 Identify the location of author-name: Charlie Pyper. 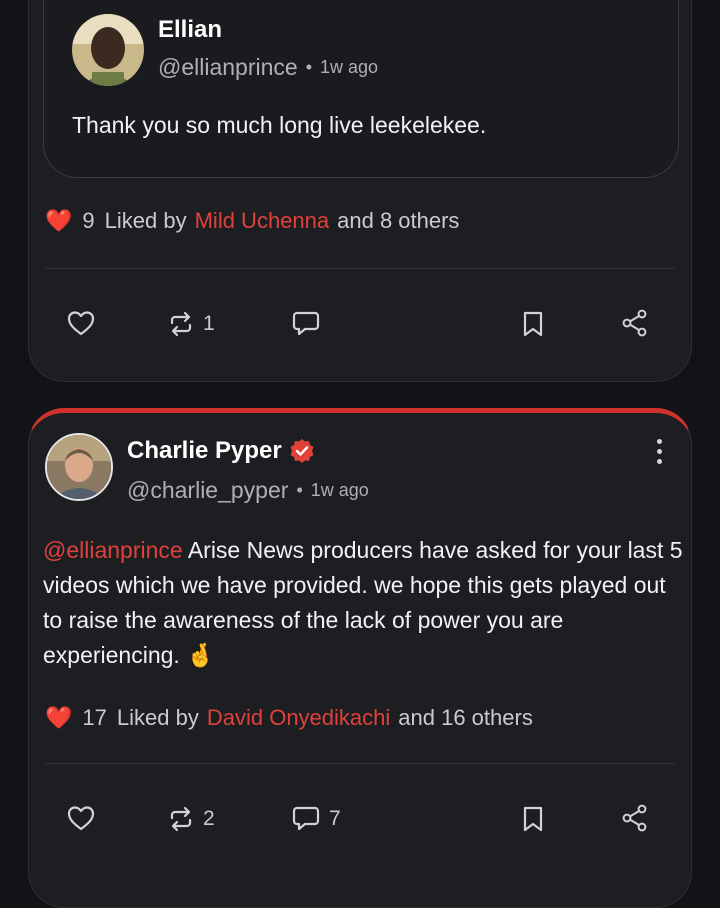
(204, 451).